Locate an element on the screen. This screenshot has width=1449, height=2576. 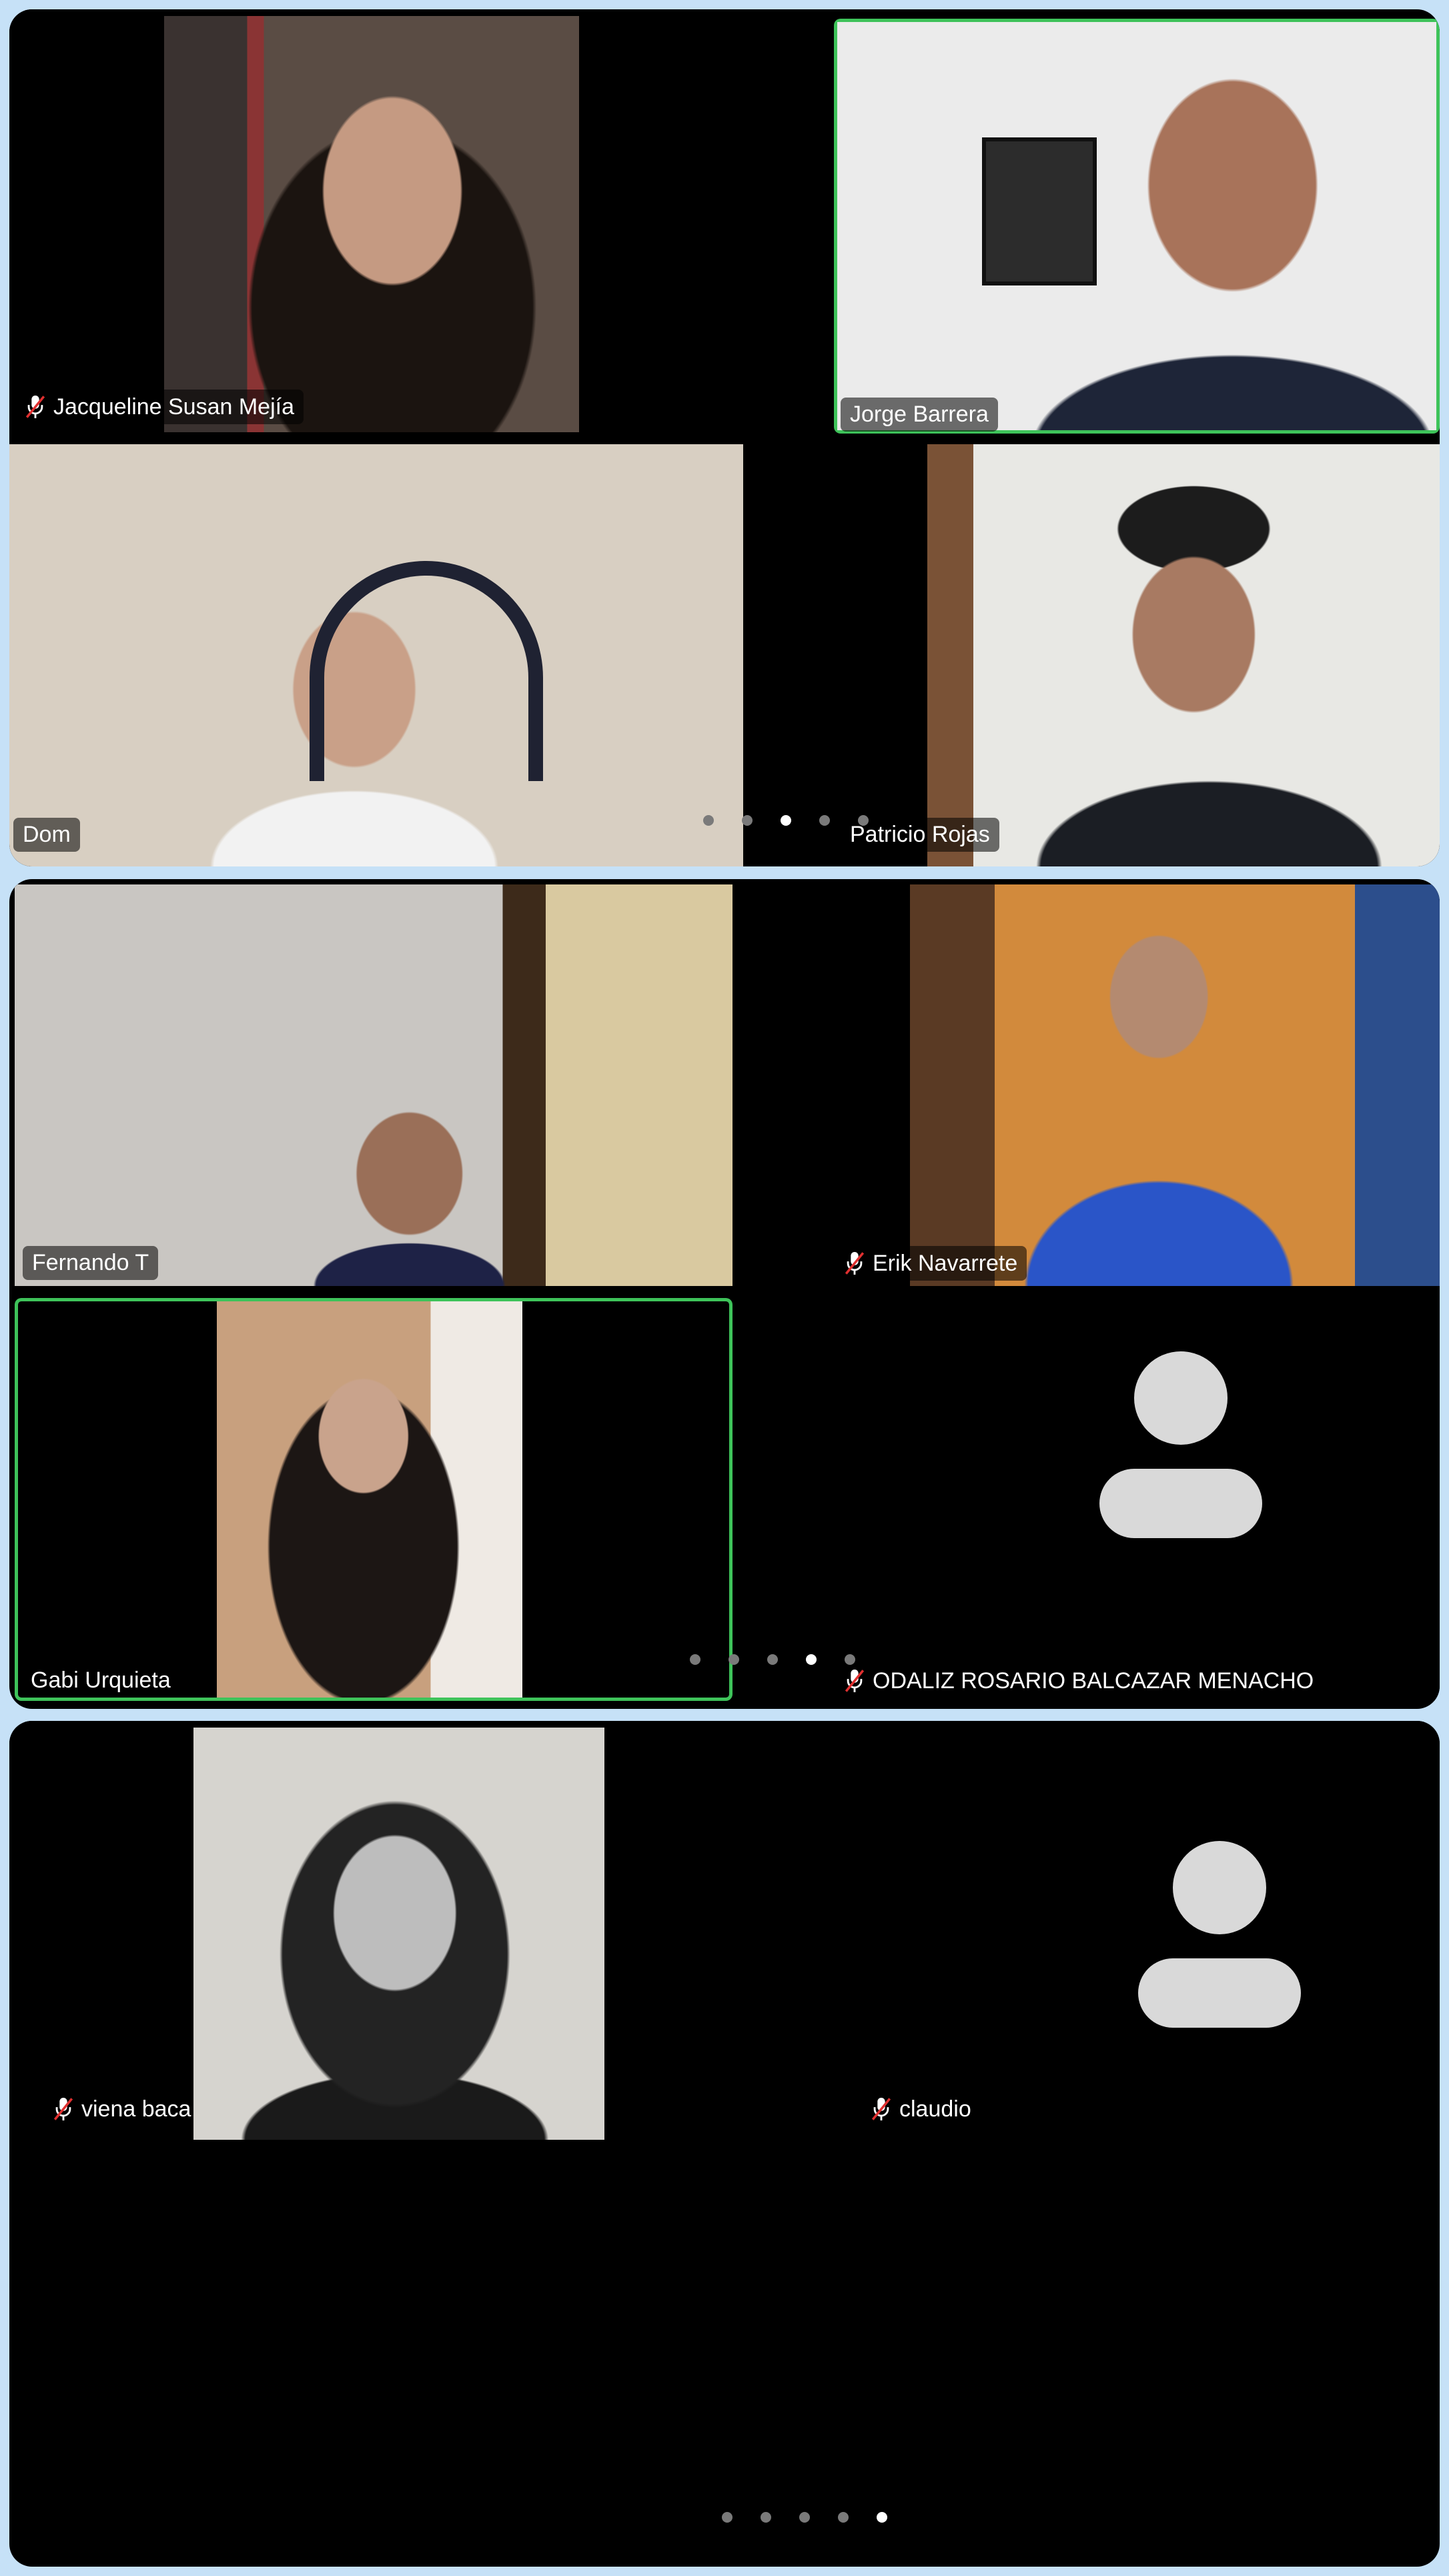
video-tile-gabi: Gabi Urquieta is located at coordinates (374, 1499).